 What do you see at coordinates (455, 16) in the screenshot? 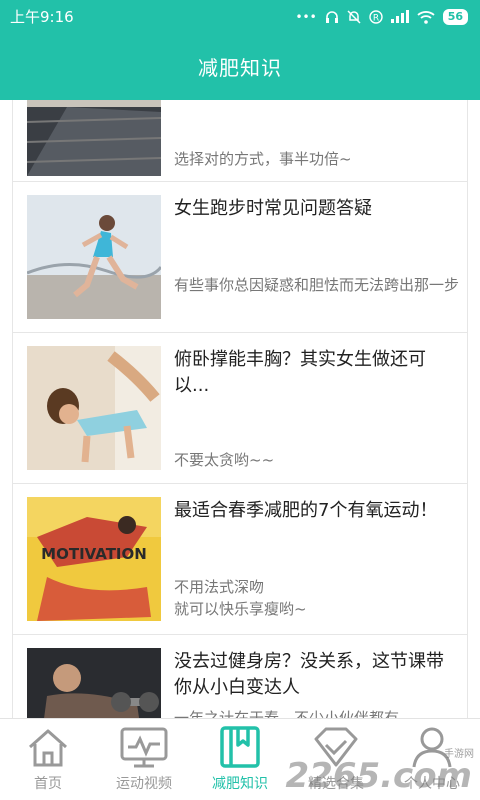
I see `battery-indicator: 56` at bounding box center [455, 16].